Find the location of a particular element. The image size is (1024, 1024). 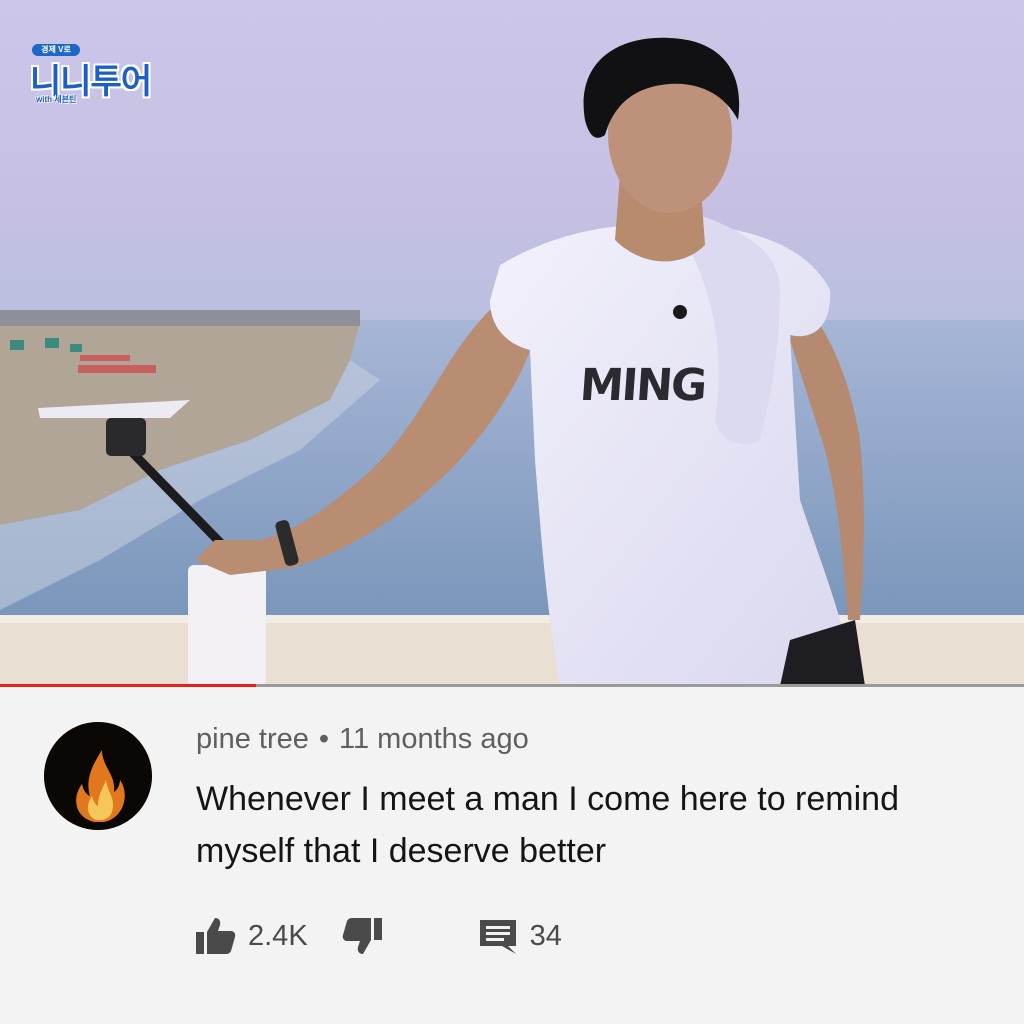

comment-actions: 2.4K 34 is located at coordinates (379, 936).